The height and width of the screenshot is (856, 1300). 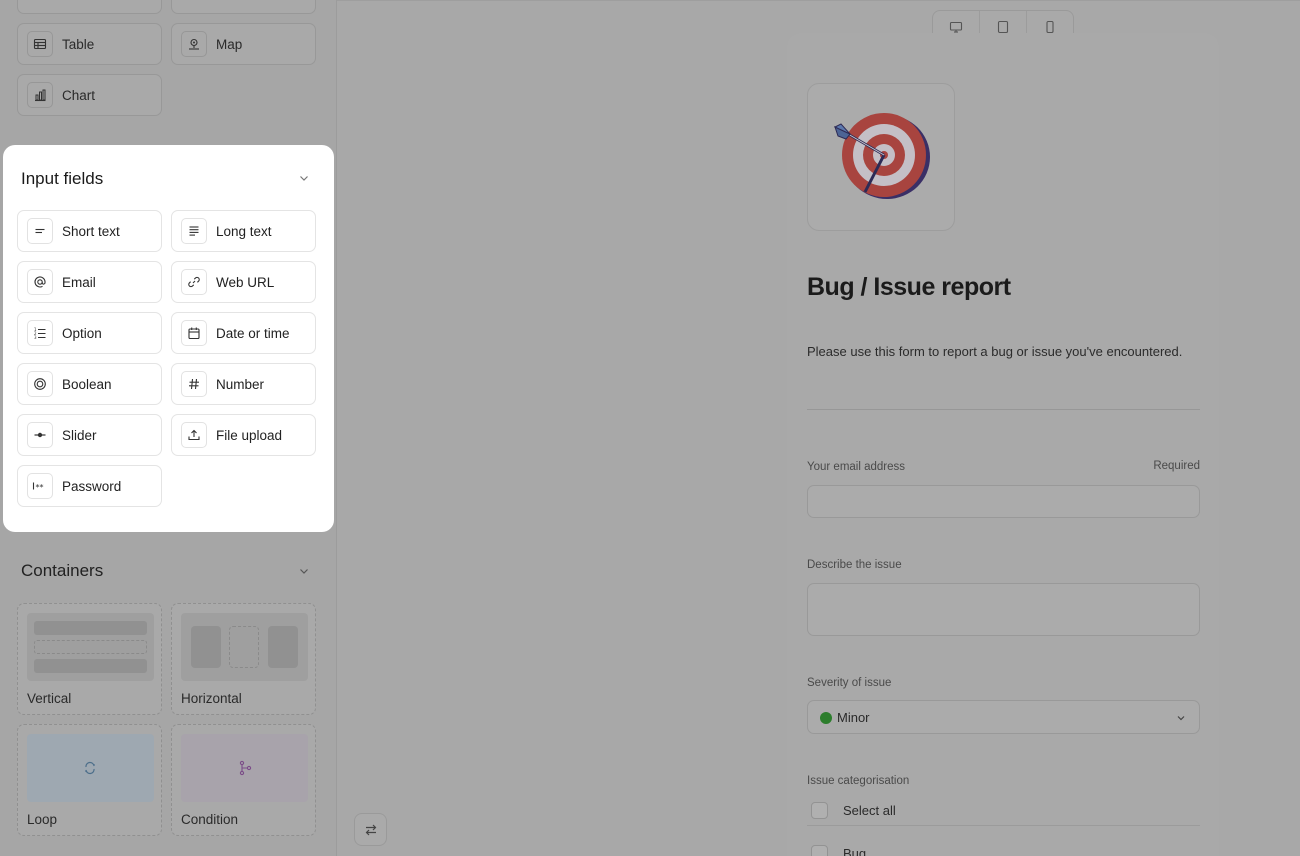 I want to click on tile-label: Table, so click(x=78, y=44).